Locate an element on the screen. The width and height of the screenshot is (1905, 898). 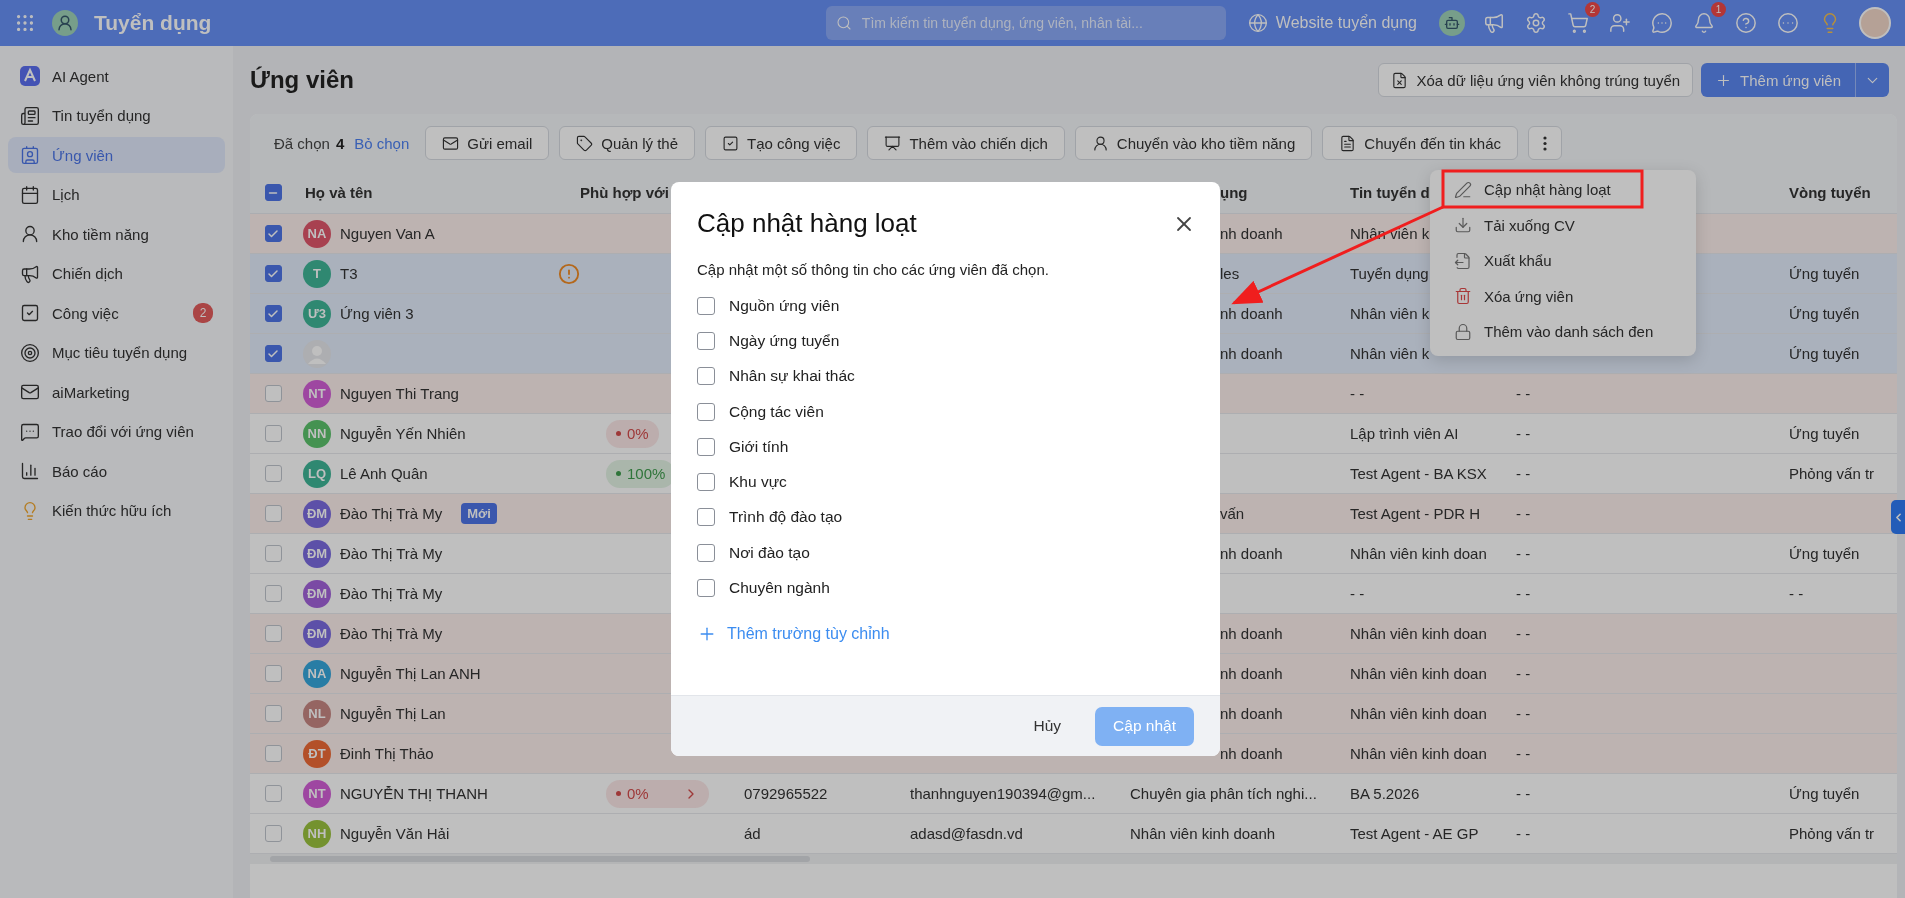
table-cell: Test Agent - BA KSX is located at coordinates (1418, 473).